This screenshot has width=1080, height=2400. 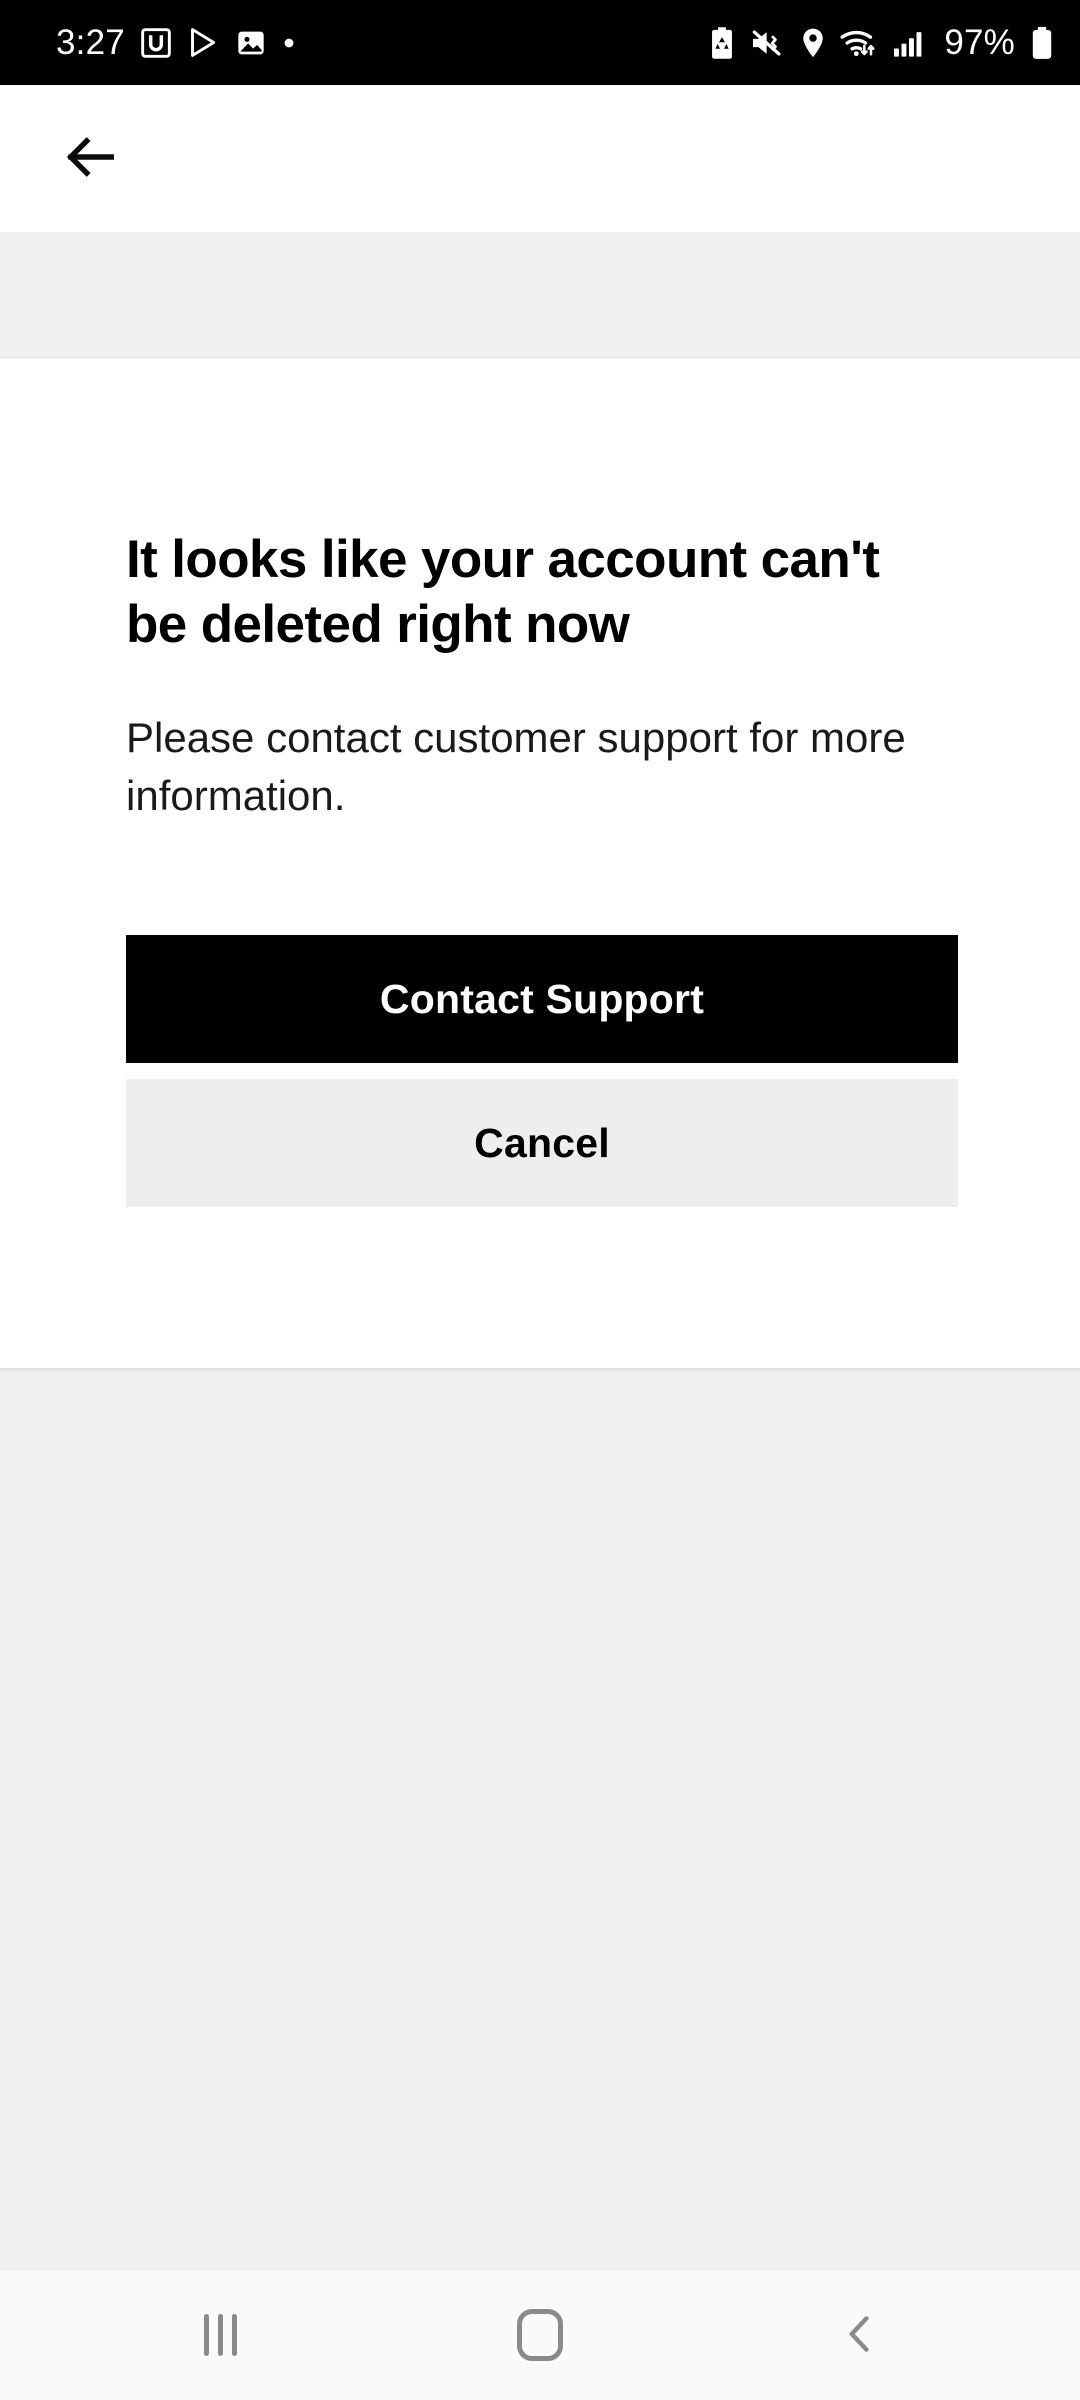 What do you see at coordinates (203, 42) in the screenshot?
I see `play-store-icon` at bounding box center [203, 42].